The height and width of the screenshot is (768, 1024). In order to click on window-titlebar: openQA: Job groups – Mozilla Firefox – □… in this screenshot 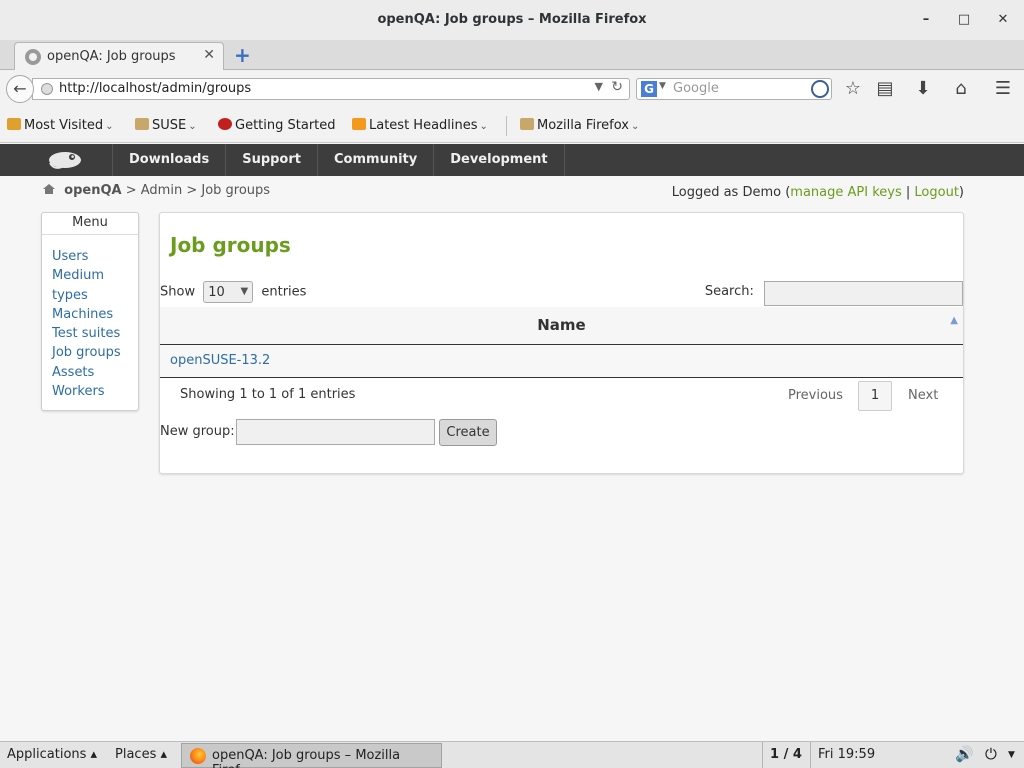, I will do `click(512, 20)`.